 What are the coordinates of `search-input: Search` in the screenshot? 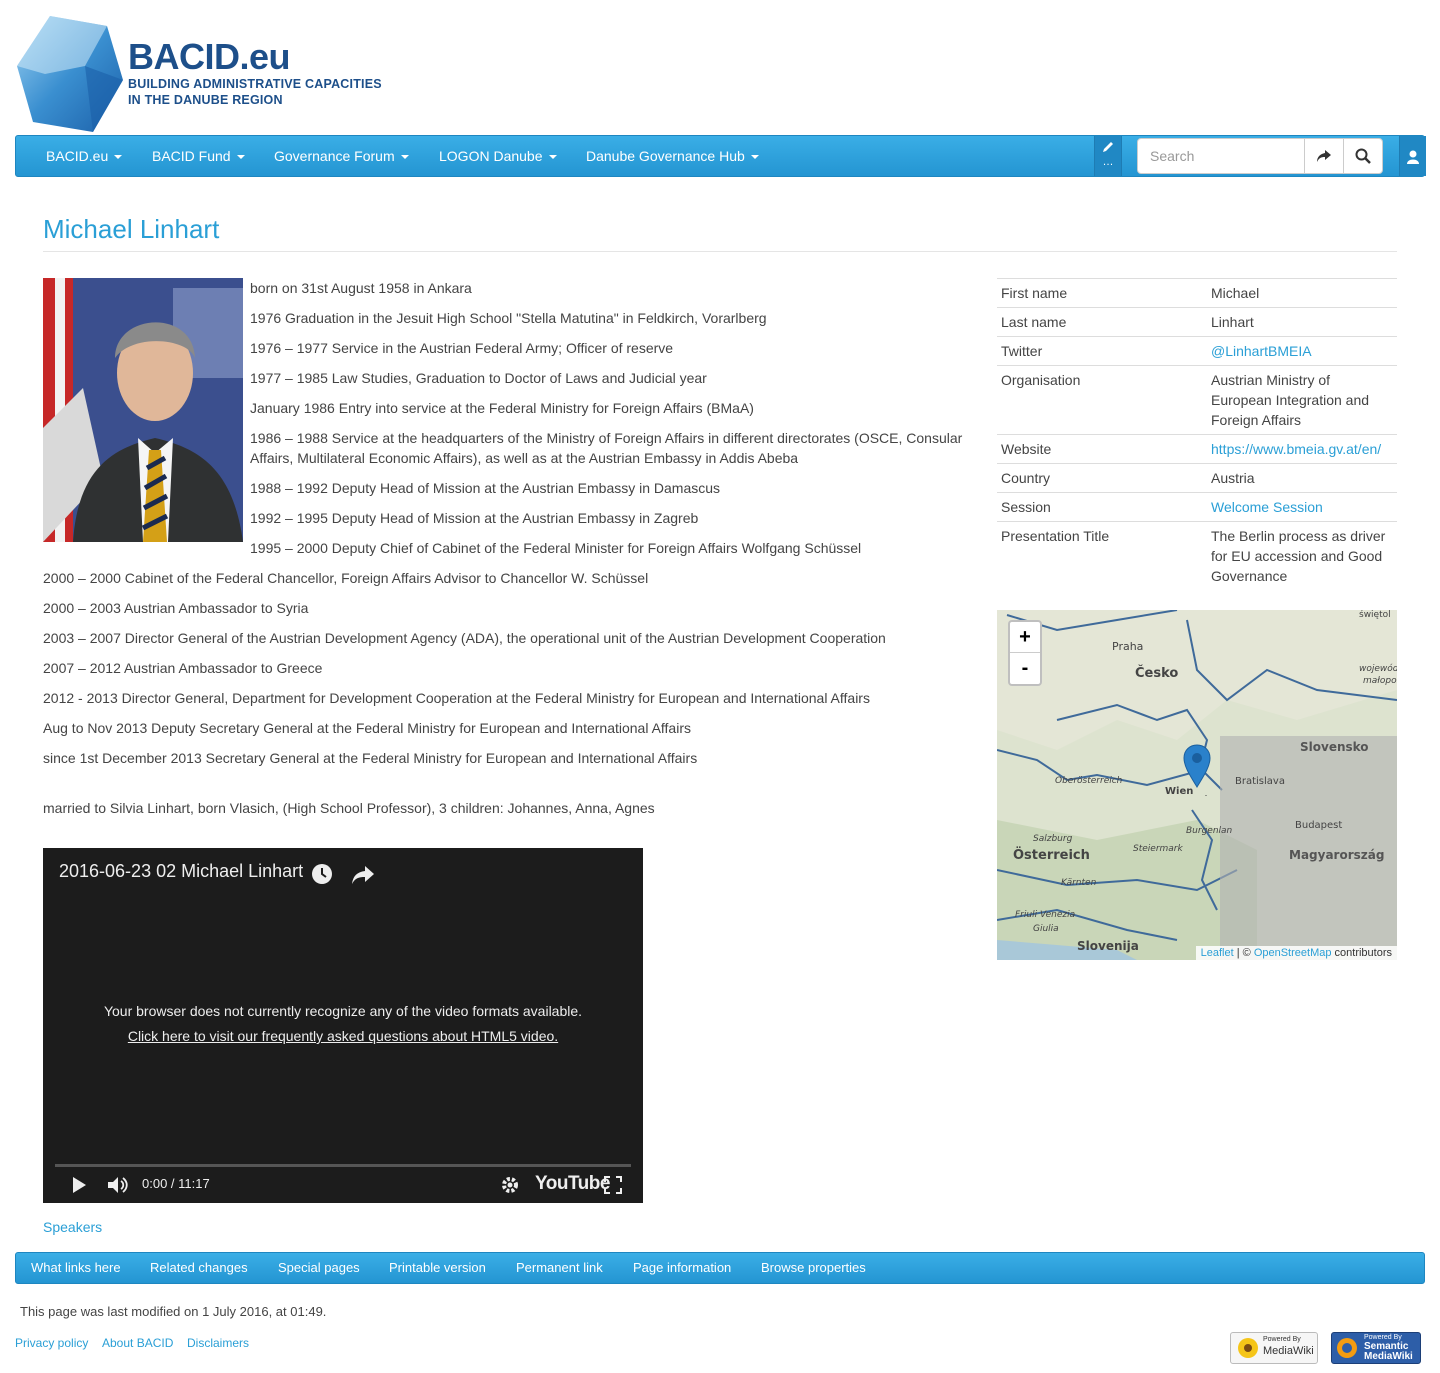 It's located at (1221, 156).